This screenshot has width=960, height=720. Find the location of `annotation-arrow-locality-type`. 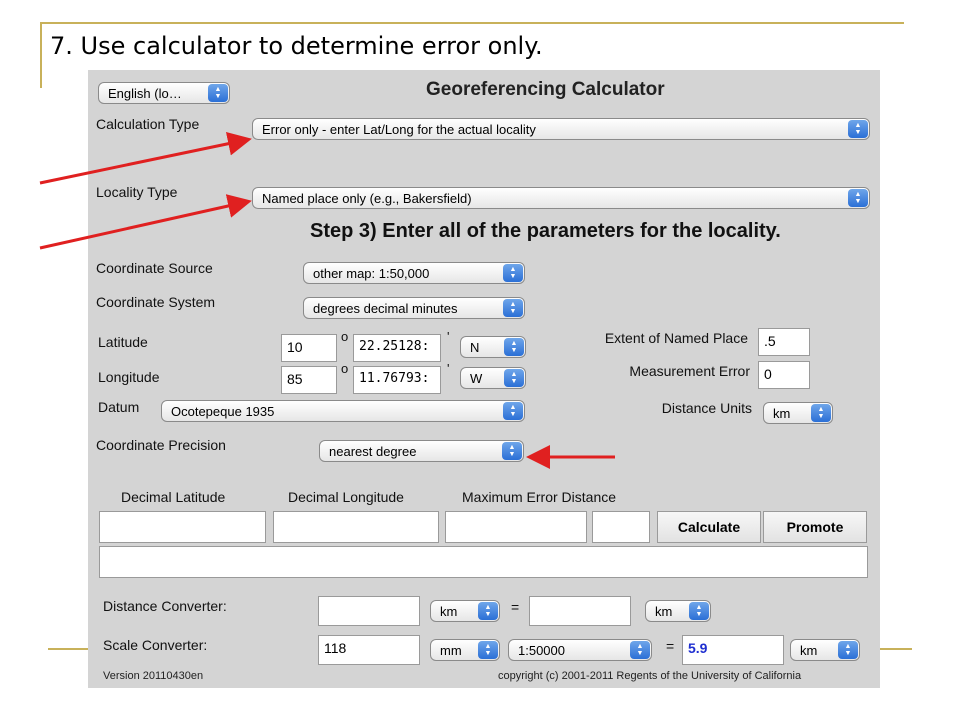

annotation-arrow-locality-type is located at coordinates (145, 222).